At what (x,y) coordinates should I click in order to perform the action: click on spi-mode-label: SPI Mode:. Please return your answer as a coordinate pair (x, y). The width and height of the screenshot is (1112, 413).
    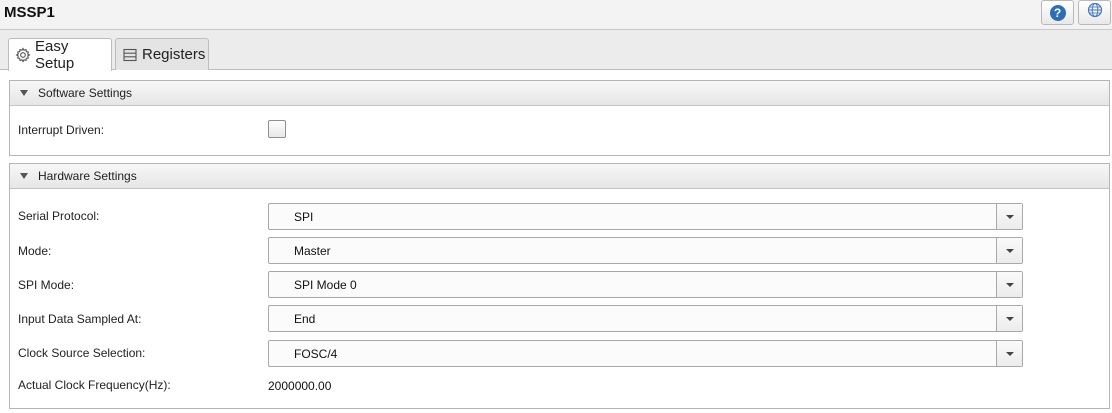
    Looking at the image, I should click on (46, 285).